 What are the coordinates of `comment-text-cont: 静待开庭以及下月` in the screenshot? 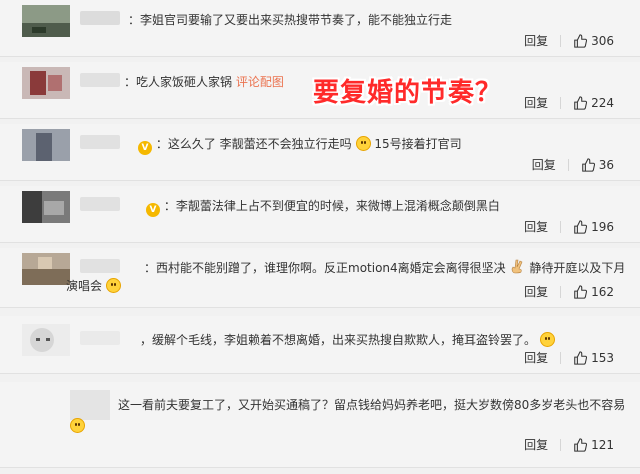 It's located at (577, 268).